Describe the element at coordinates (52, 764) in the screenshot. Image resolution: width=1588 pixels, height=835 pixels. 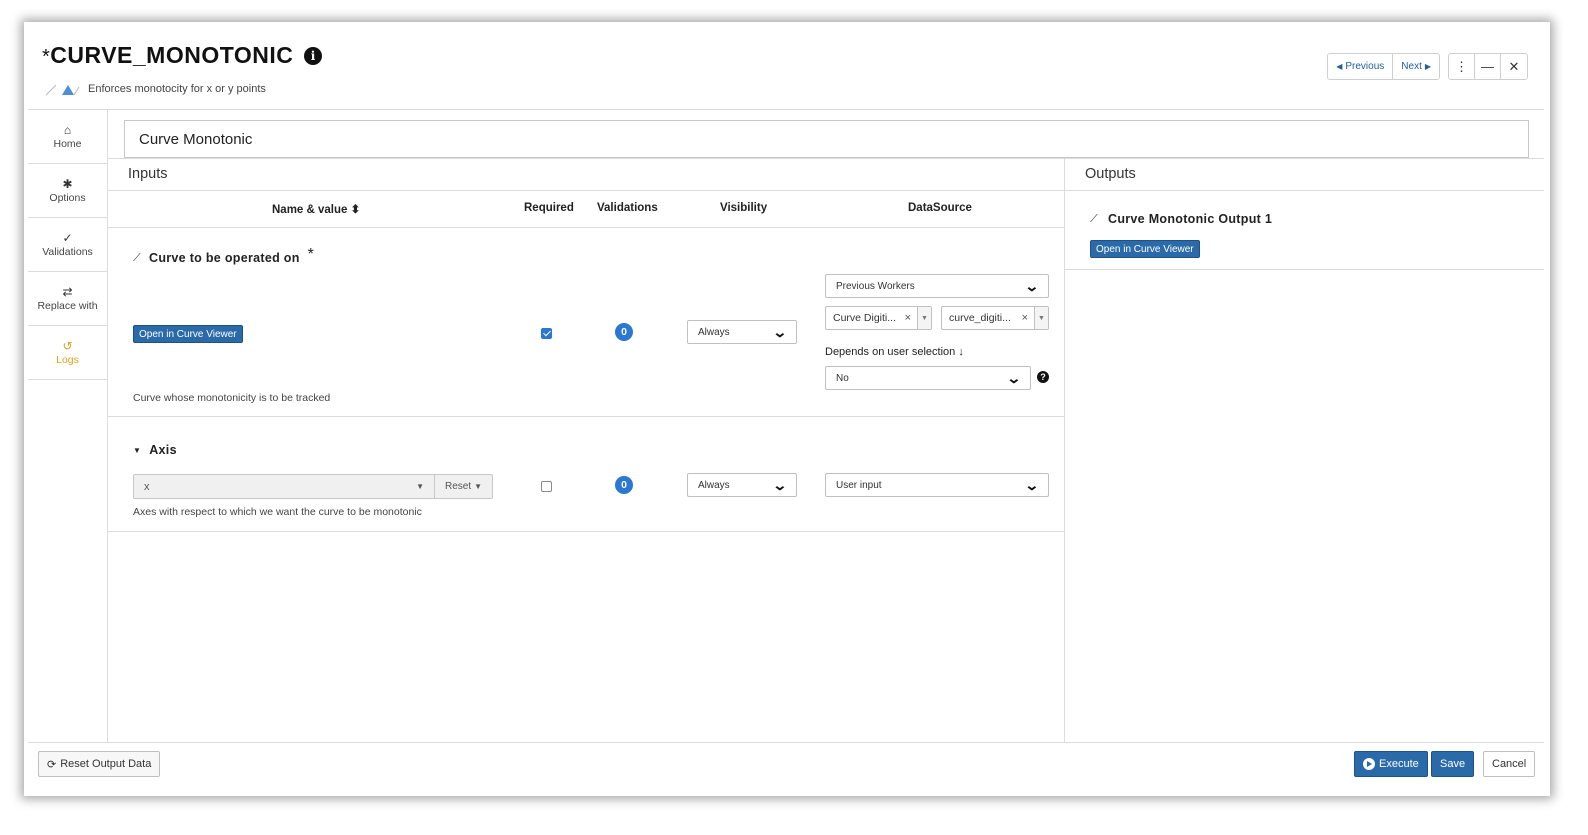
I see `refresh-icon: ⟳` at that location.